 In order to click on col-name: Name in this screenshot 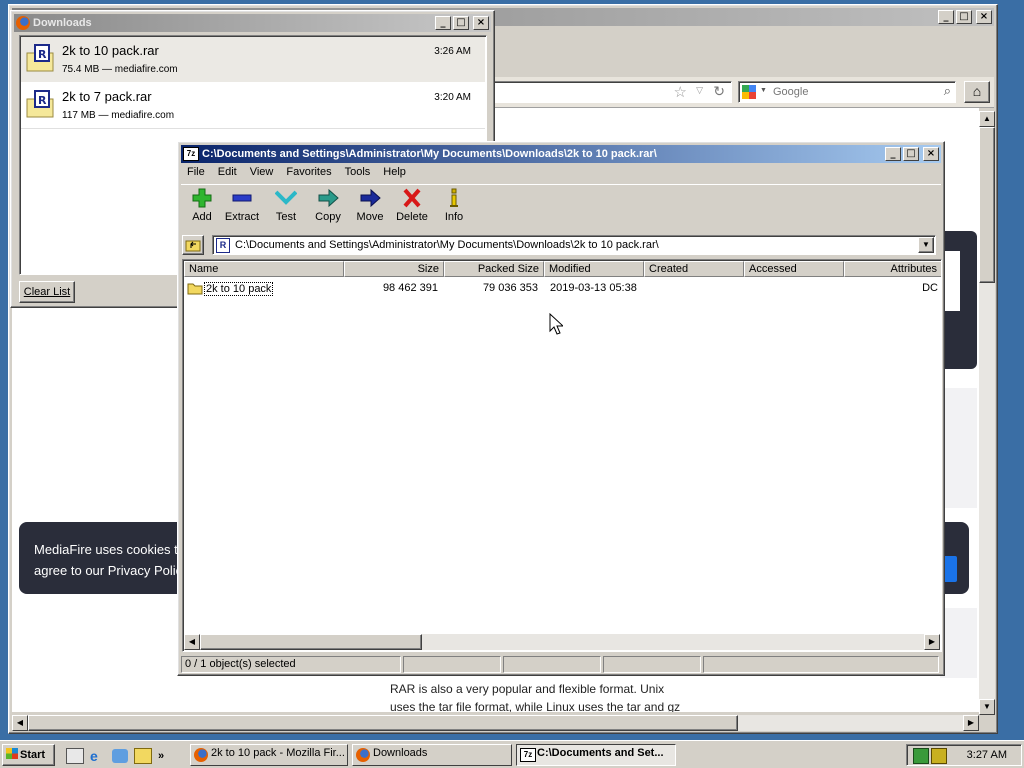, I will do `click(264, 269)`.